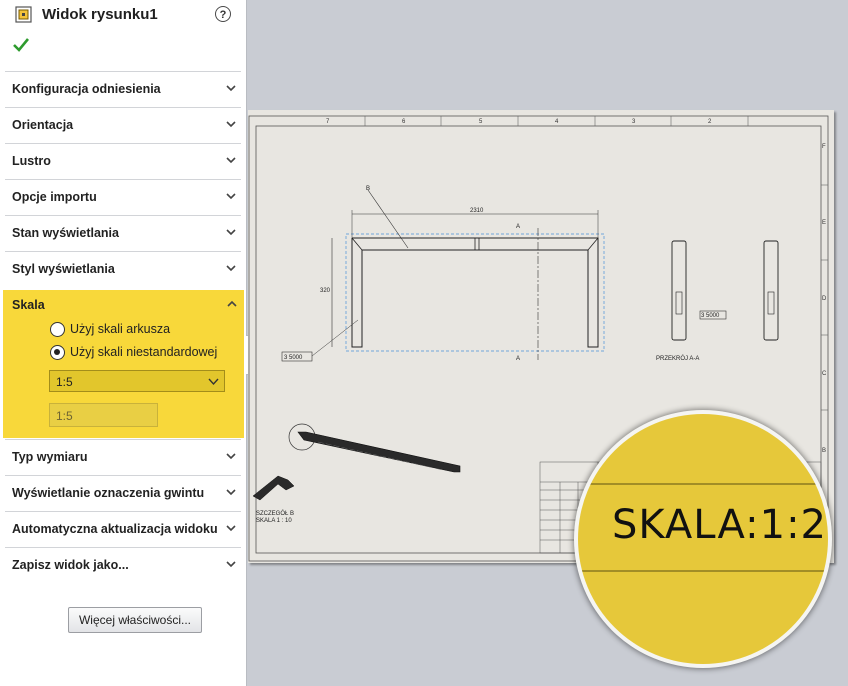 The image size is (848, 686). What do you see at coordinates (63, 269) in the screenshot?
I see `section-label: Styl wyświetlania` at bounding box center [63, 269].